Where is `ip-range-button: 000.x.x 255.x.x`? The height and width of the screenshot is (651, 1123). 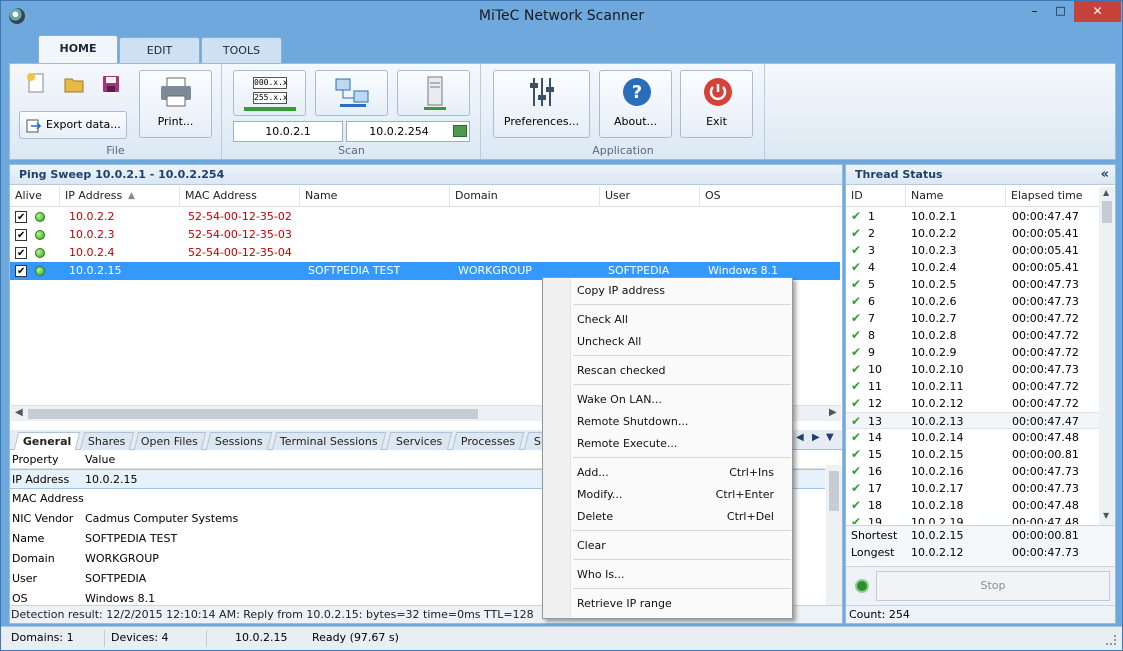 ip-range-button: 000.x.x 255.x.x is located at coordinates (269, 93).